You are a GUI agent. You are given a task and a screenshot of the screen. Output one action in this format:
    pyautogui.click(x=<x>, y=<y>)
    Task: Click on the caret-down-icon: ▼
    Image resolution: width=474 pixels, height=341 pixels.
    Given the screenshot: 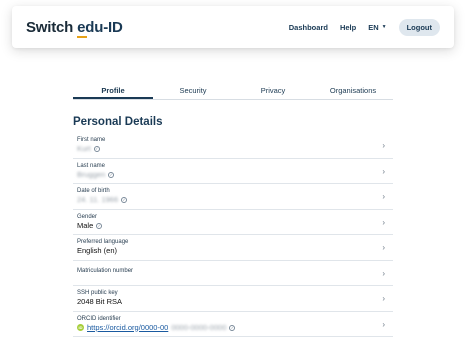 What is the action you would take?
    pyautogui.click(x=384, y=27)
    